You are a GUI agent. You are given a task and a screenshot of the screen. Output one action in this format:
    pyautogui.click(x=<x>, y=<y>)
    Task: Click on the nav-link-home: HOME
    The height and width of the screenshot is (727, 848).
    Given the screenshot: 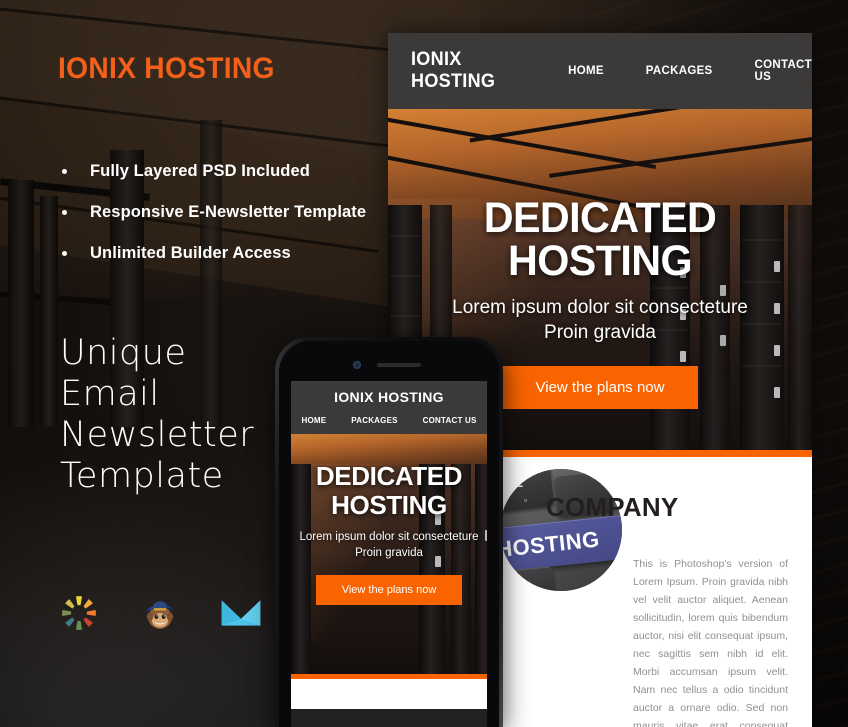 What is the action you would take?
    pyautogui.click(x=586, y=71)
    